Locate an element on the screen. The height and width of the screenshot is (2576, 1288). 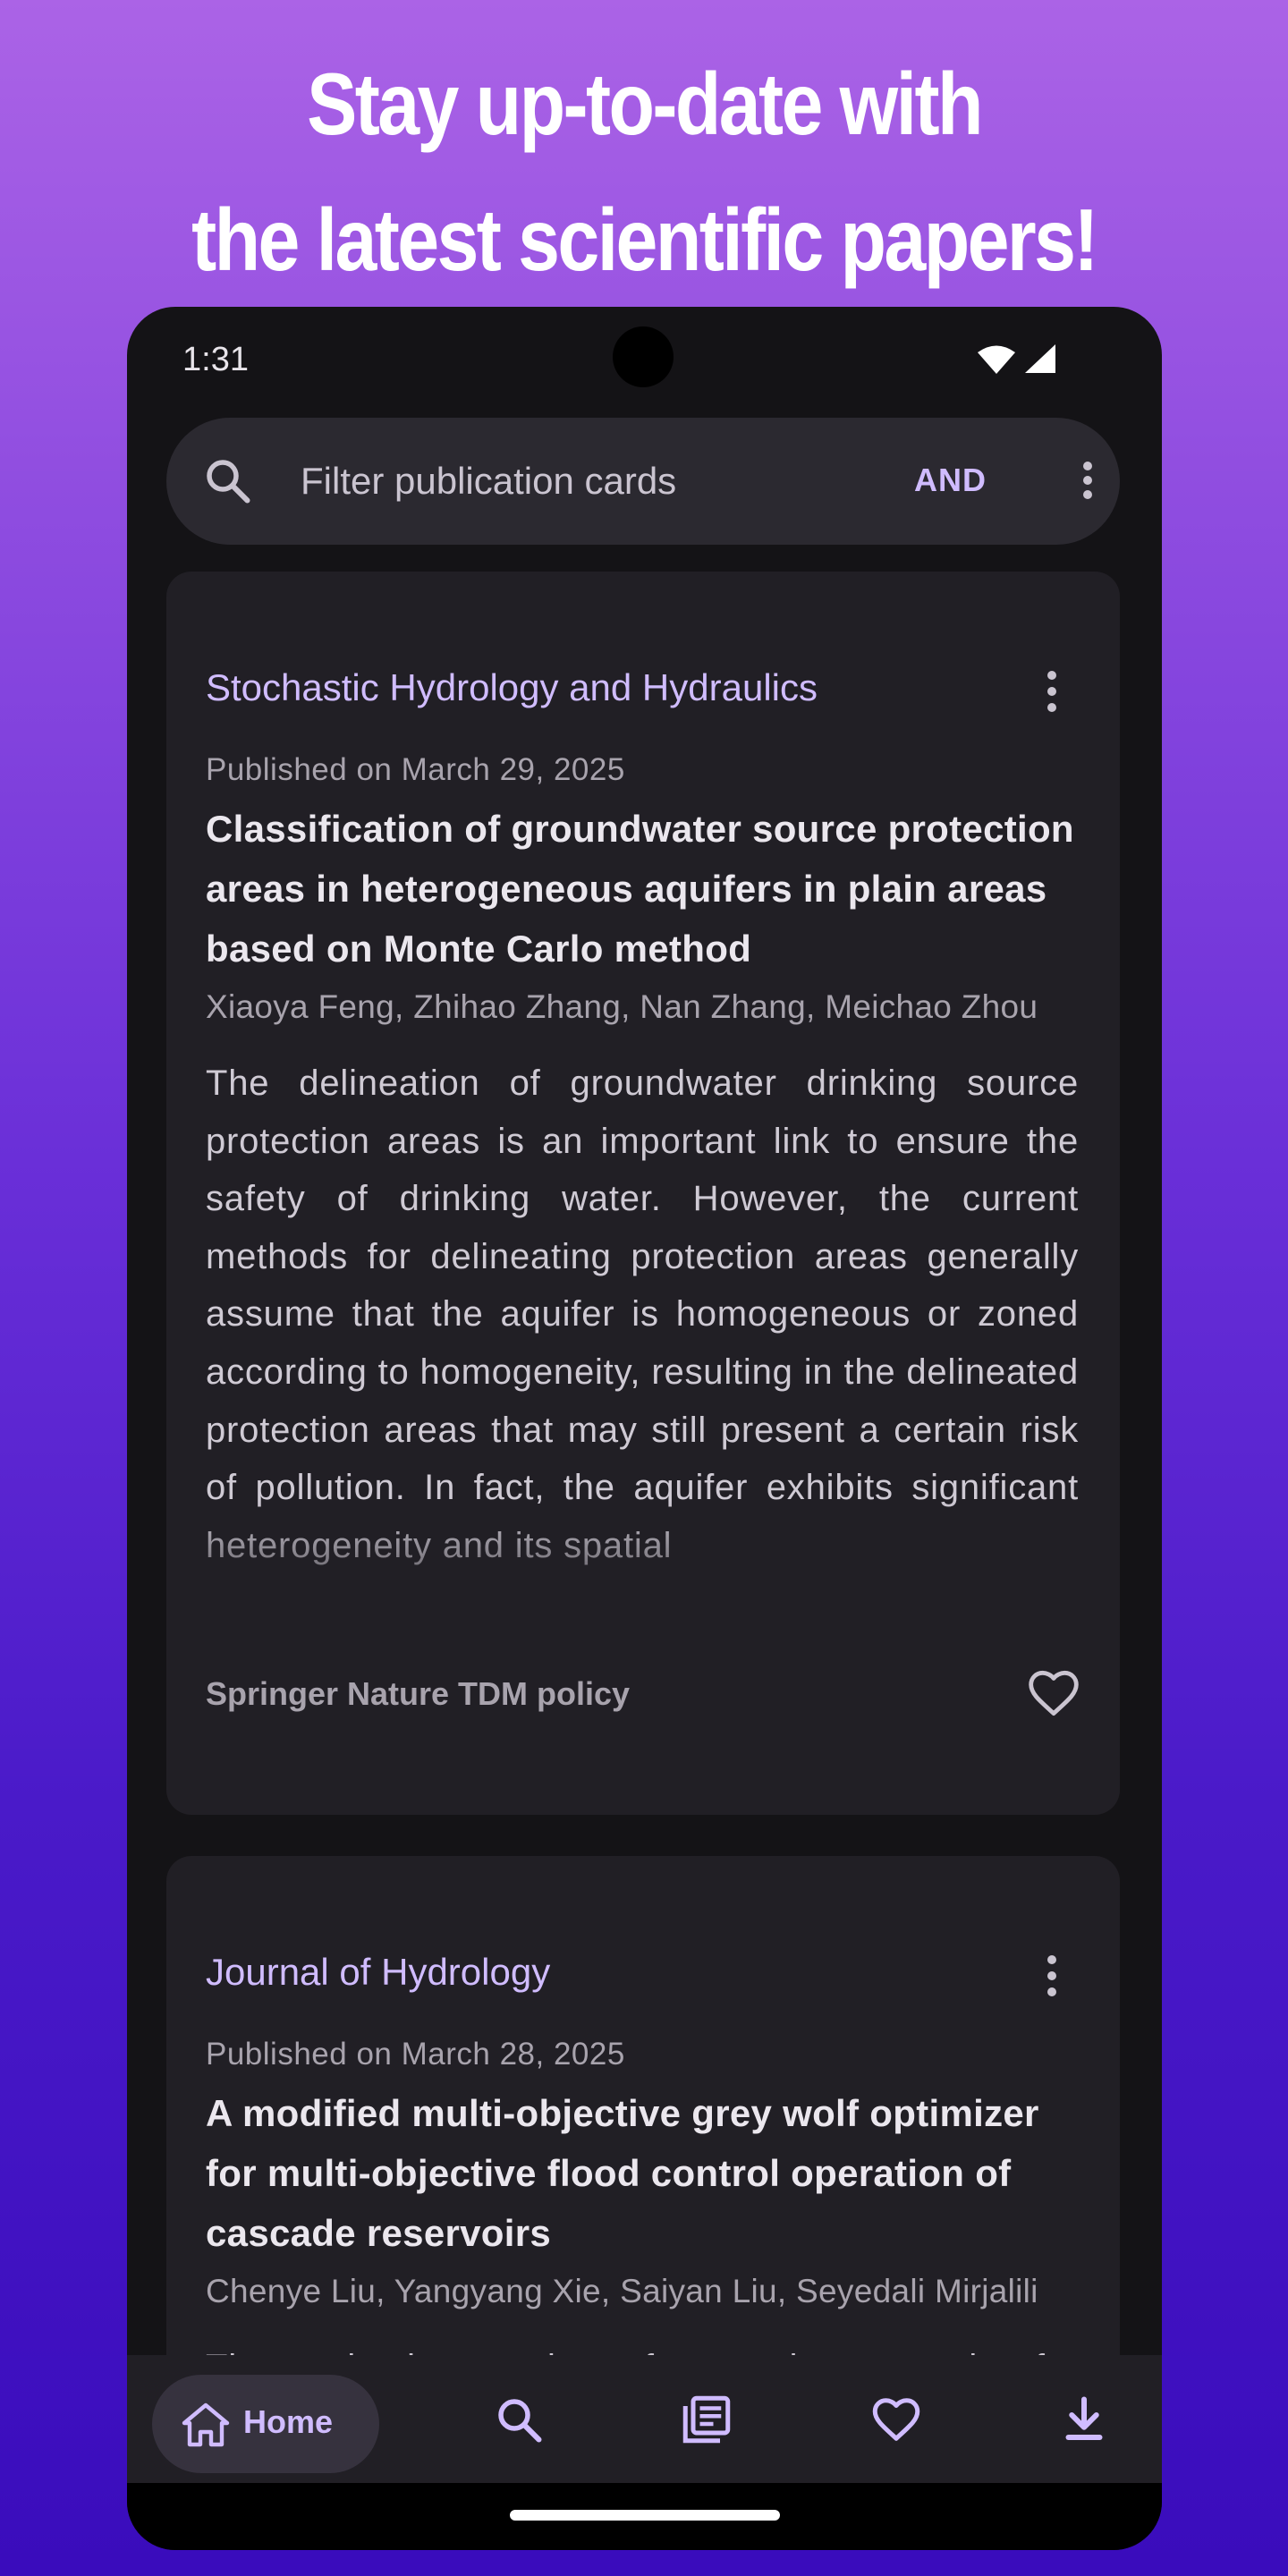
home-gesture-pill is located at coordinates (645, 2515).